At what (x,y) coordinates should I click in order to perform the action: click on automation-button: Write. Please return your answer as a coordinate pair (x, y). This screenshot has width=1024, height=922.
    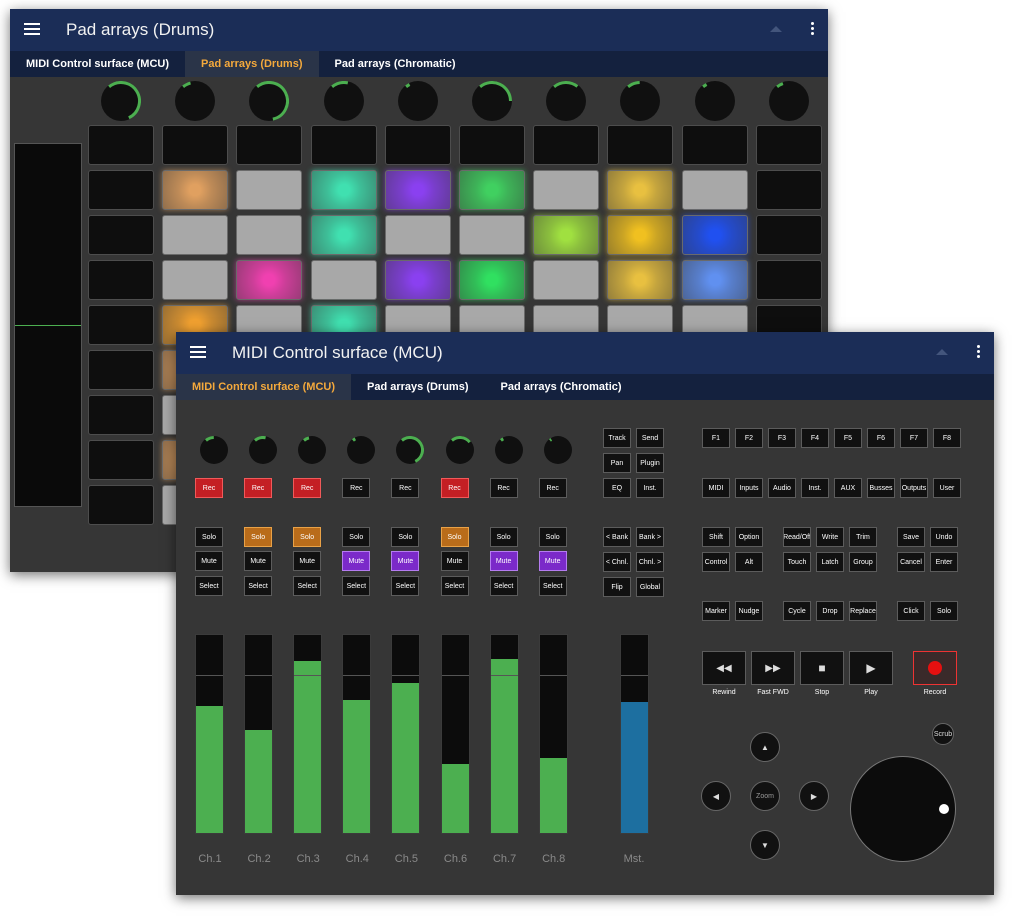
    Looking at the image, I should click on (830, 537).